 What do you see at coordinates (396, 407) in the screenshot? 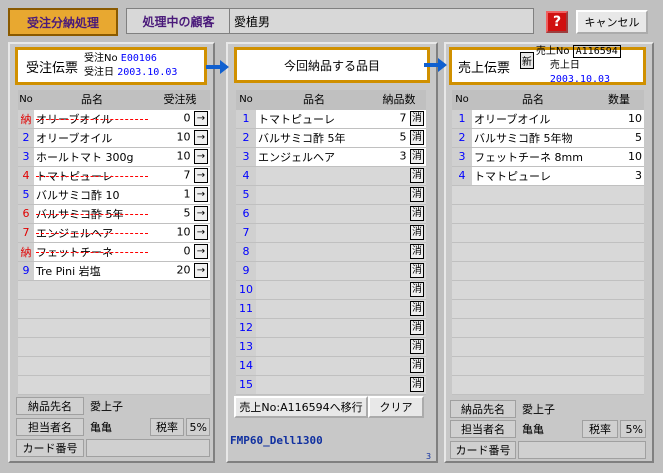
I see `clear-button: クリア` at bounding box center [396, 407].